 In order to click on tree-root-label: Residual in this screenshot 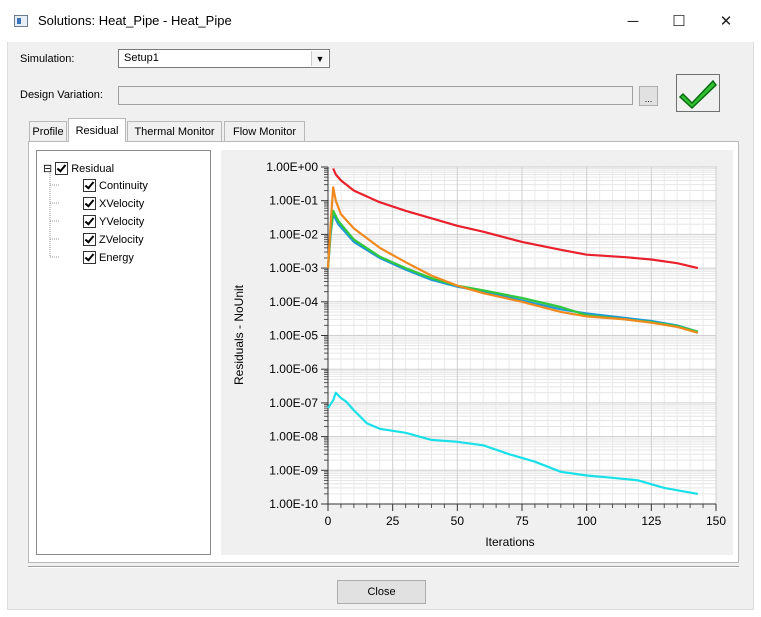, I will do `click(93, 168)`.